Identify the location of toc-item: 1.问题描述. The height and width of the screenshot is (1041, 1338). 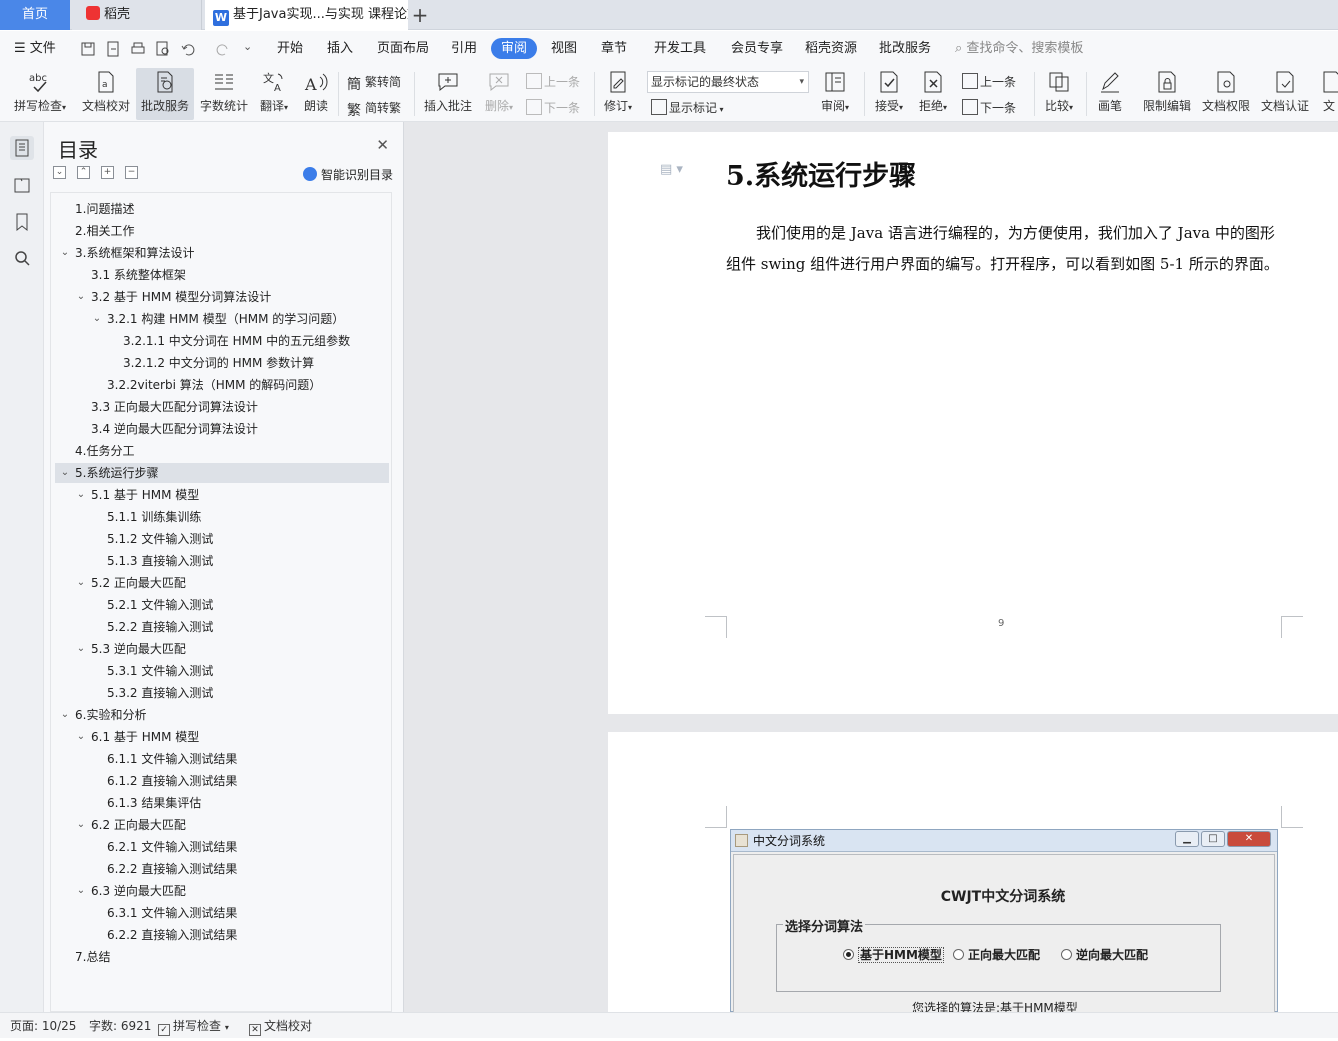
(222, 209).